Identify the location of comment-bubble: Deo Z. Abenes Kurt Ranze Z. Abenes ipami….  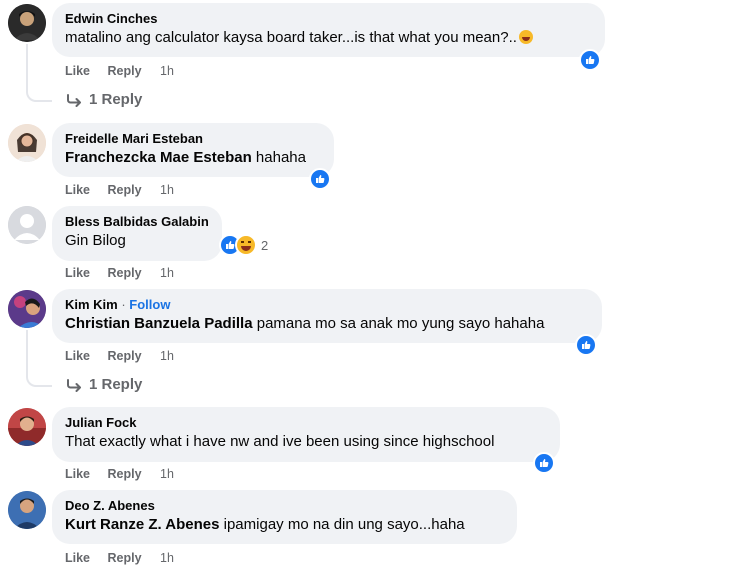
(284, 517).